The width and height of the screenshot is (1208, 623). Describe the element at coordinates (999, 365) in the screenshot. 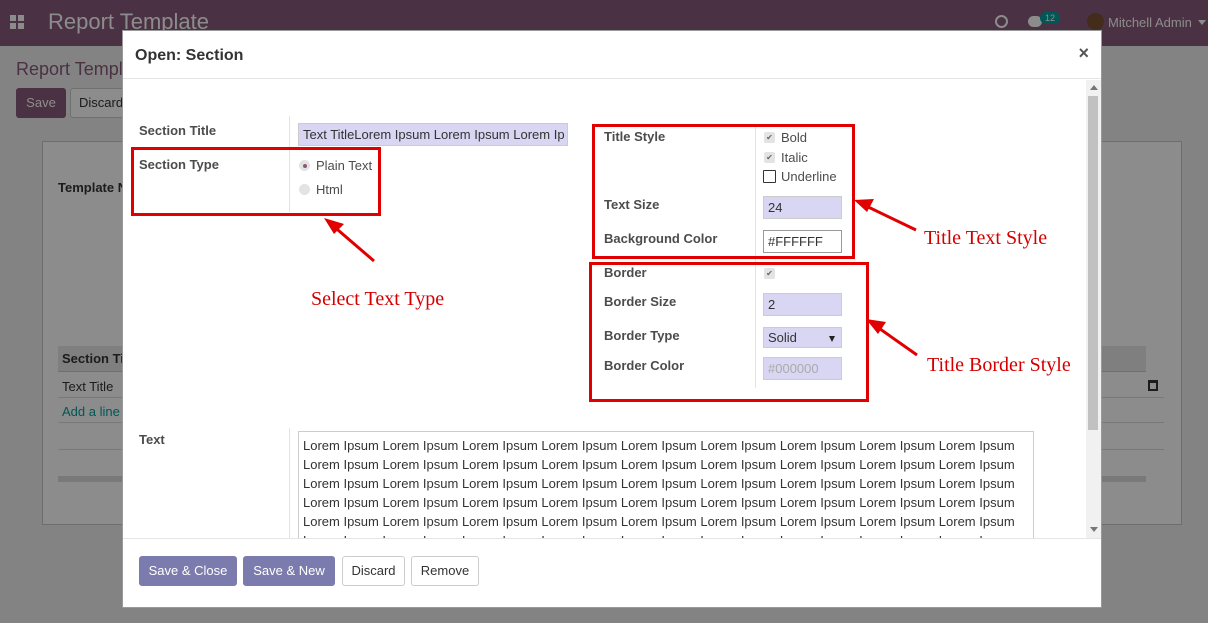

I see `title-border-style-annotation: Title Border Style` at that location.